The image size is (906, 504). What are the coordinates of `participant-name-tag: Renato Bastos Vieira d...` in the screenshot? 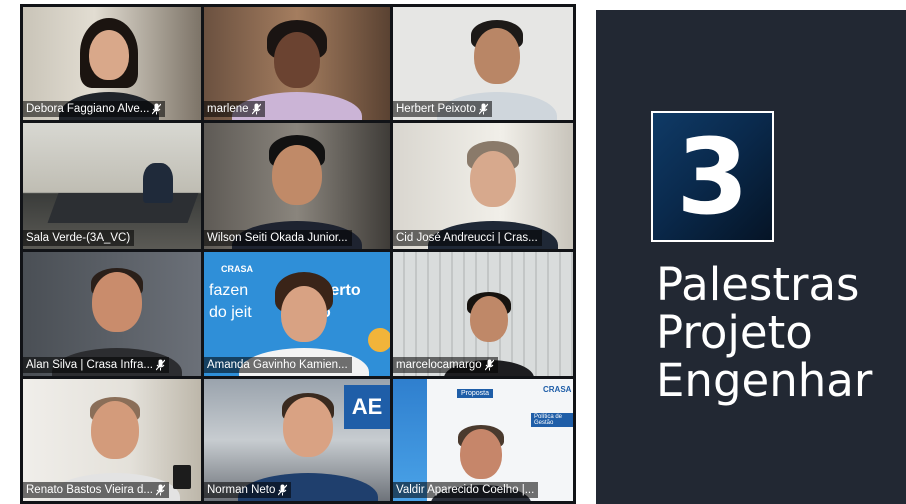 It's located at (96, 490).